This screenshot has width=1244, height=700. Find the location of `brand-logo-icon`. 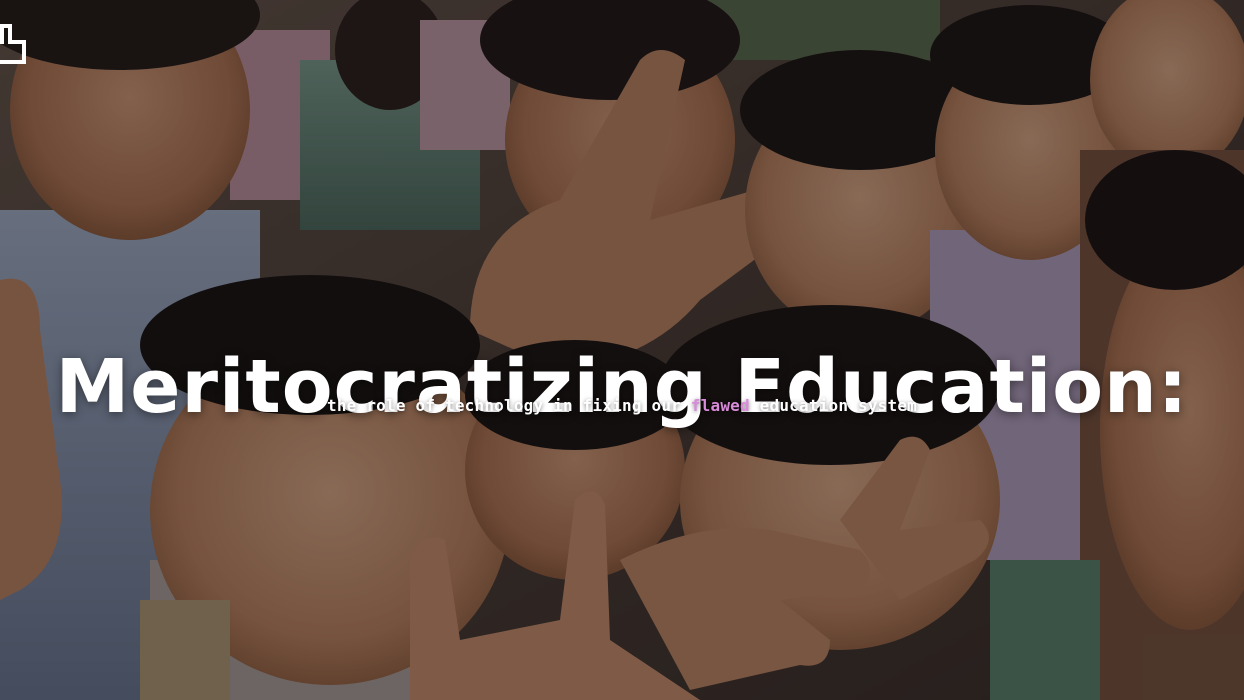

brand-logo-icon is located at coordinates (13, 44).